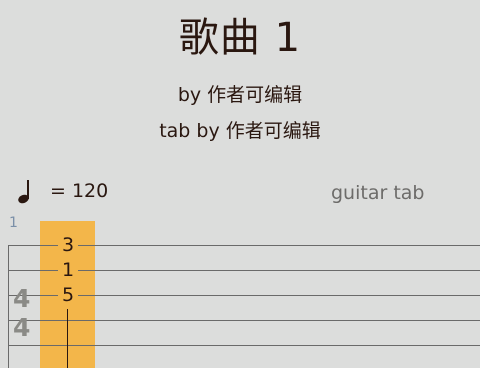 The height and width of the screenshot is (368, 480). Describe the element at coordinates (8, 306) in the screenshot. I see `staff-barline` at that location.